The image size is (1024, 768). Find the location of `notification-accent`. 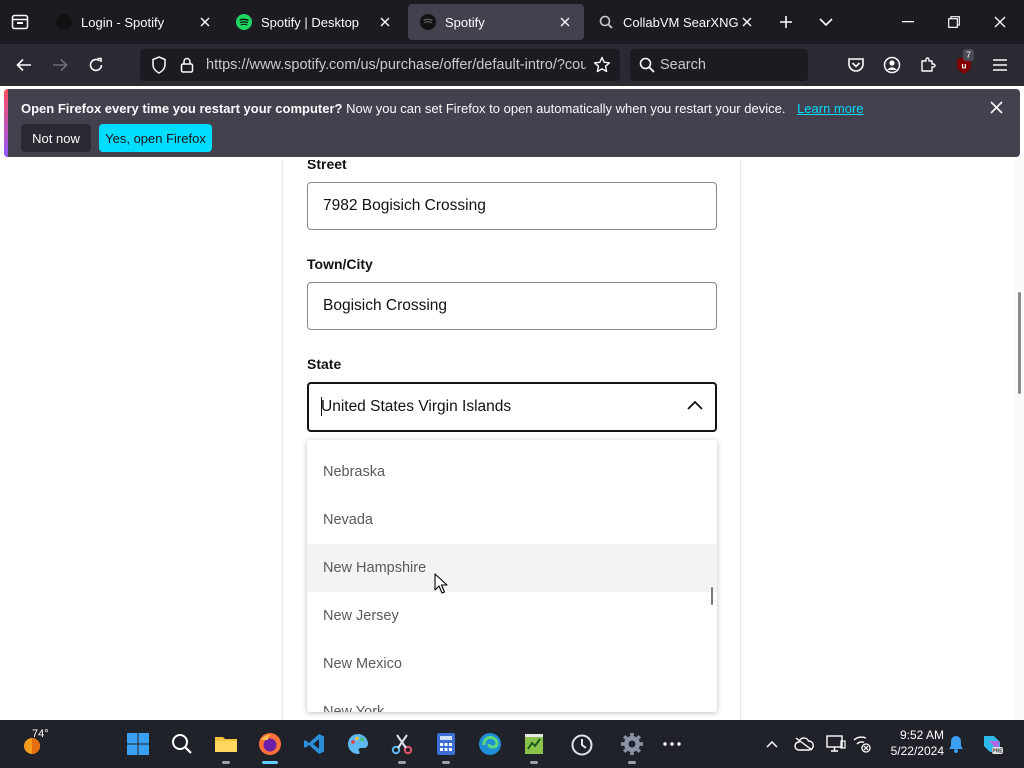

notification-accent is located at coordinates (6, 123).